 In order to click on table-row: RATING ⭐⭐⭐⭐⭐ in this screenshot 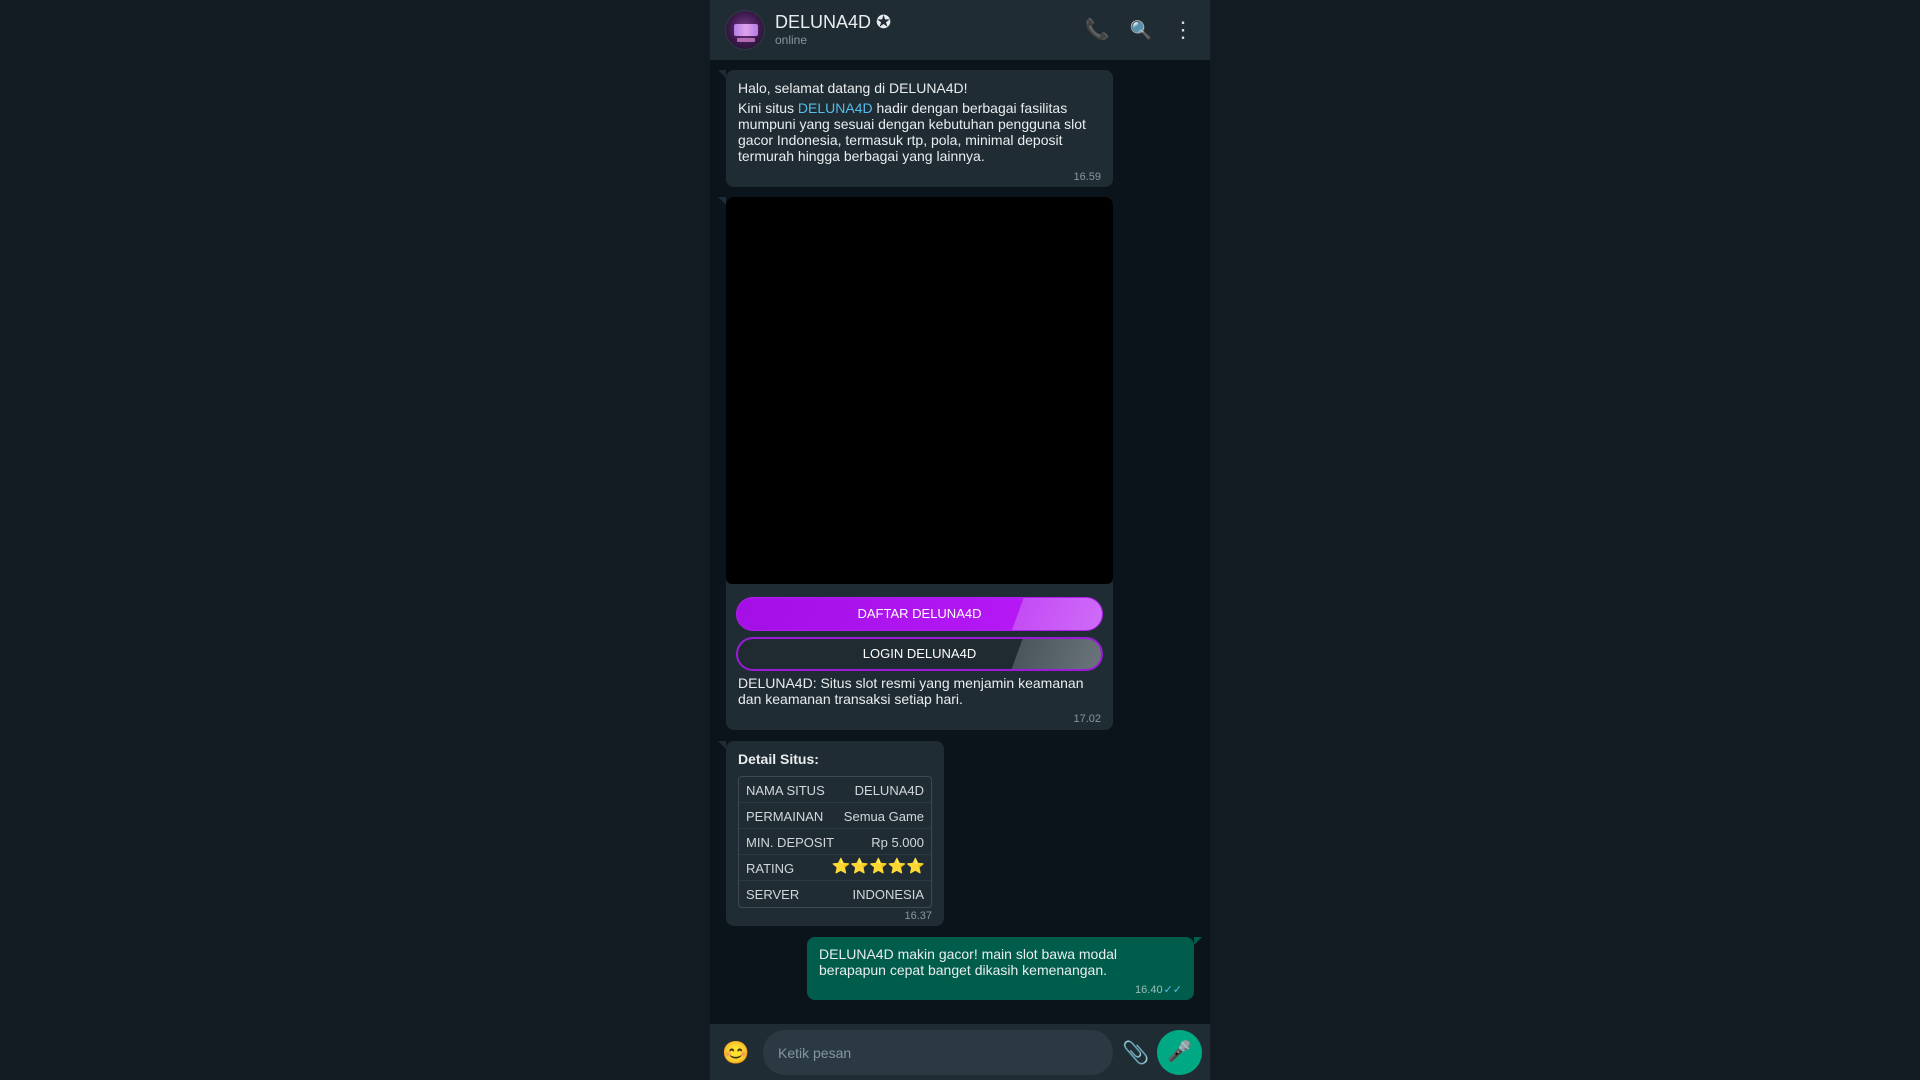, I will do `click(835, 868)`.